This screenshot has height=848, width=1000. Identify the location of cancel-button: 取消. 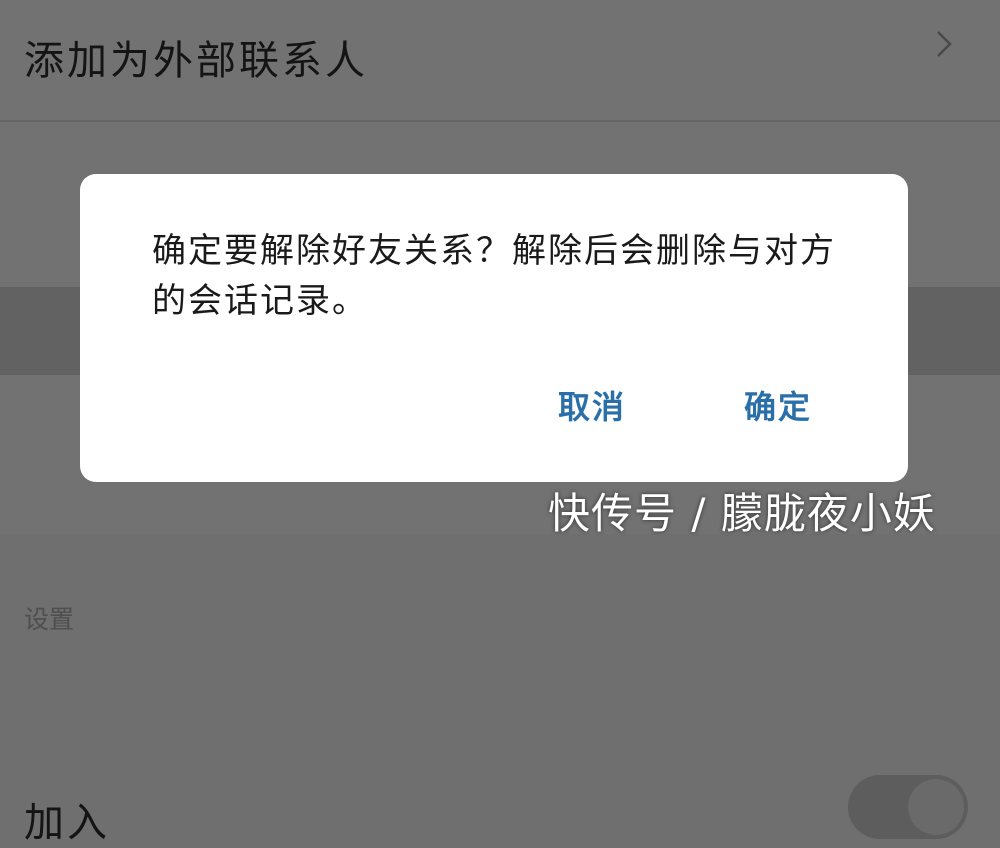
(592, 405).